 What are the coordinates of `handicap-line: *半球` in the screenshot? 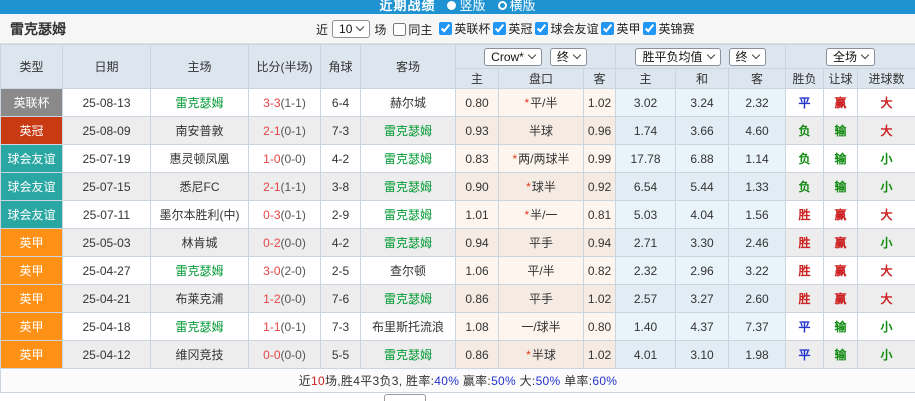 It's located at (541, 354).